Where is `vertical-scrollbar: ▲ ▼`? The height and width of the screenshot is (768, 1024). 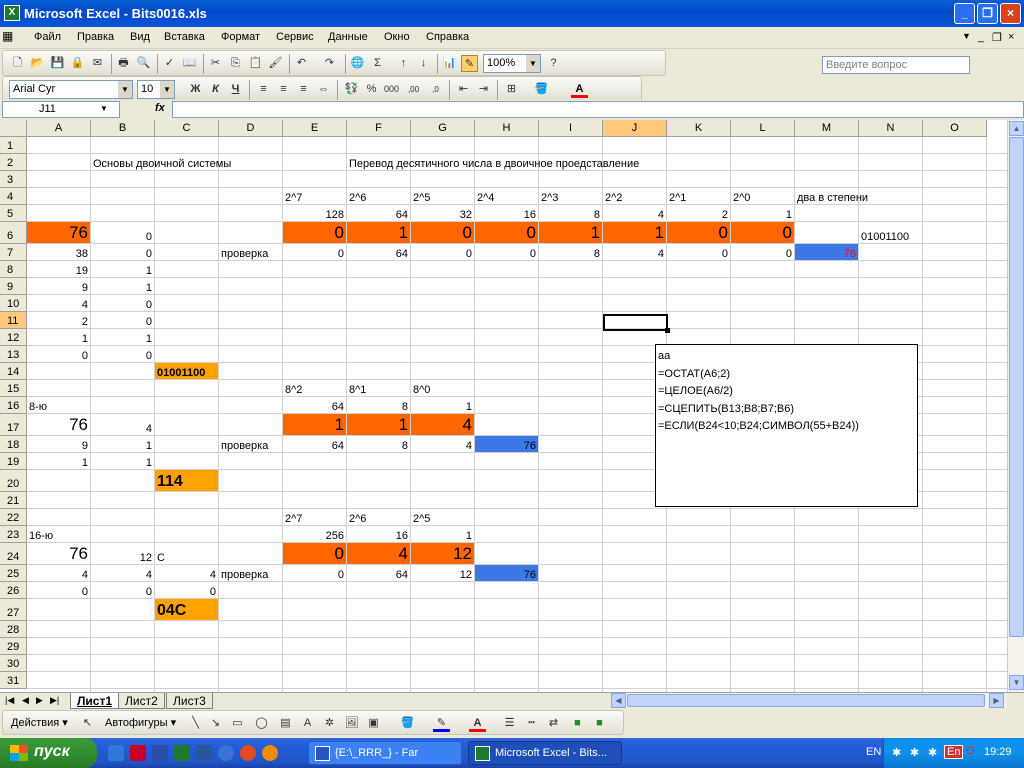
vertical-scrollbar: ▲ ▼ is located at coordinates (1015, 406).